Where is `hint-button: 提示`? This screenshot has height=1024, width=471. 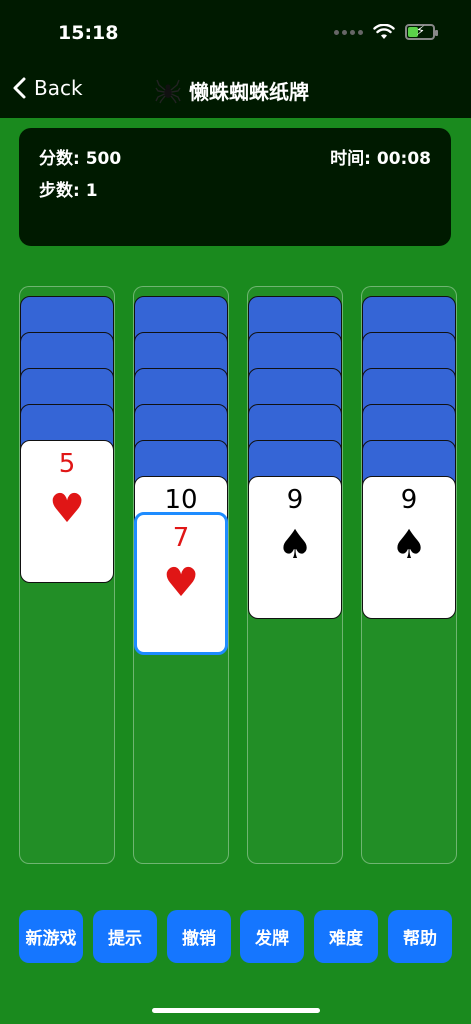 hint-button: 提示 is located at coordinates (125, 936).